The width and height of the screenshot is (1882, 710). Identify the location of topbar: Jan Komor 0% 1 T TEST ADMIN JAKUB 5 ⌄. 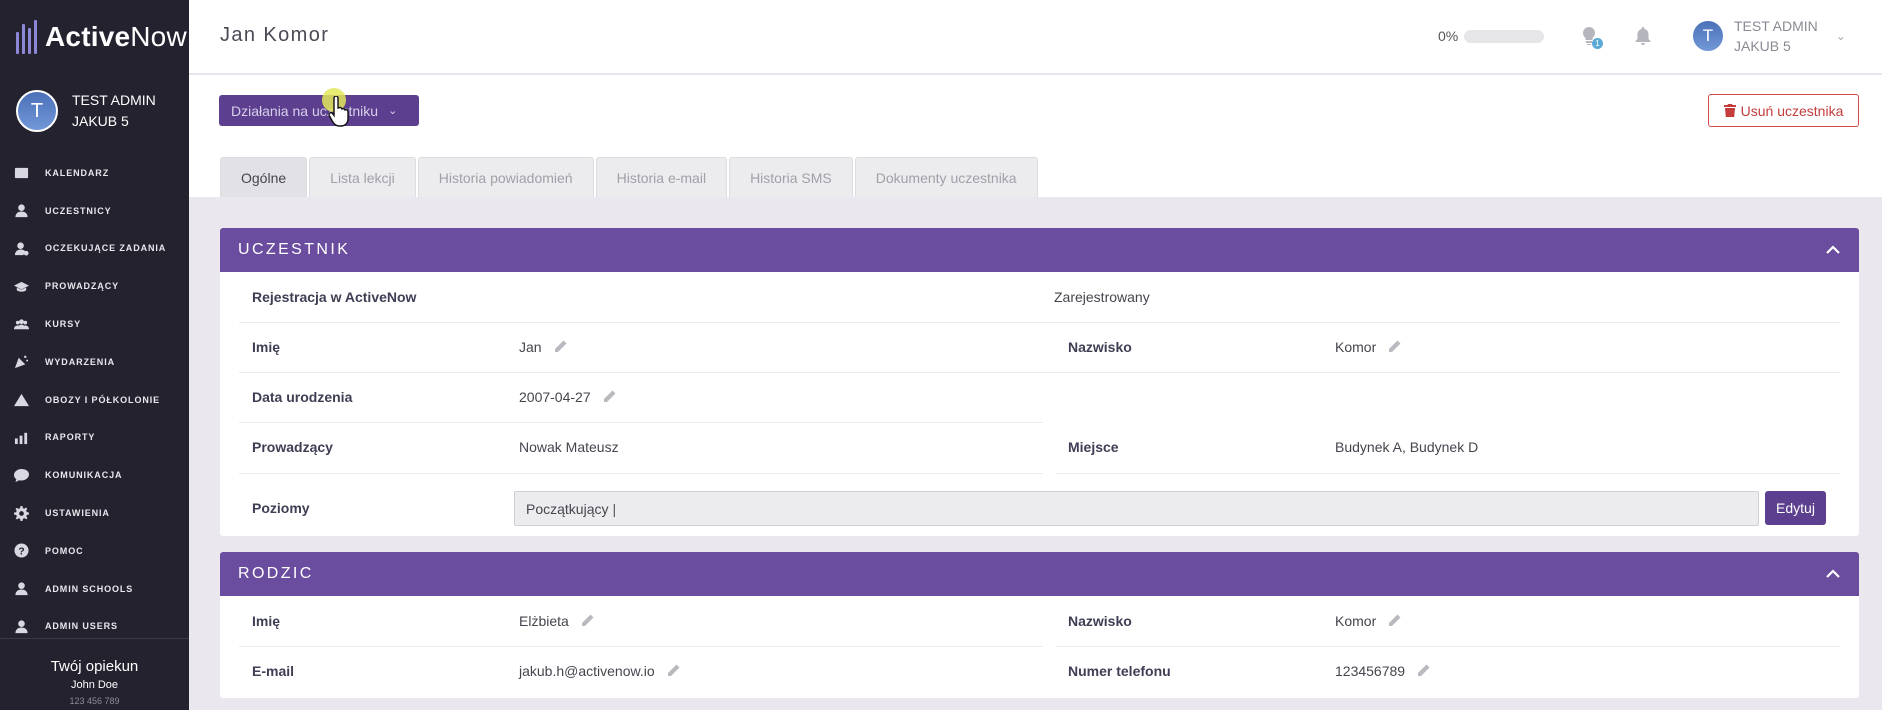
(1035, 37).